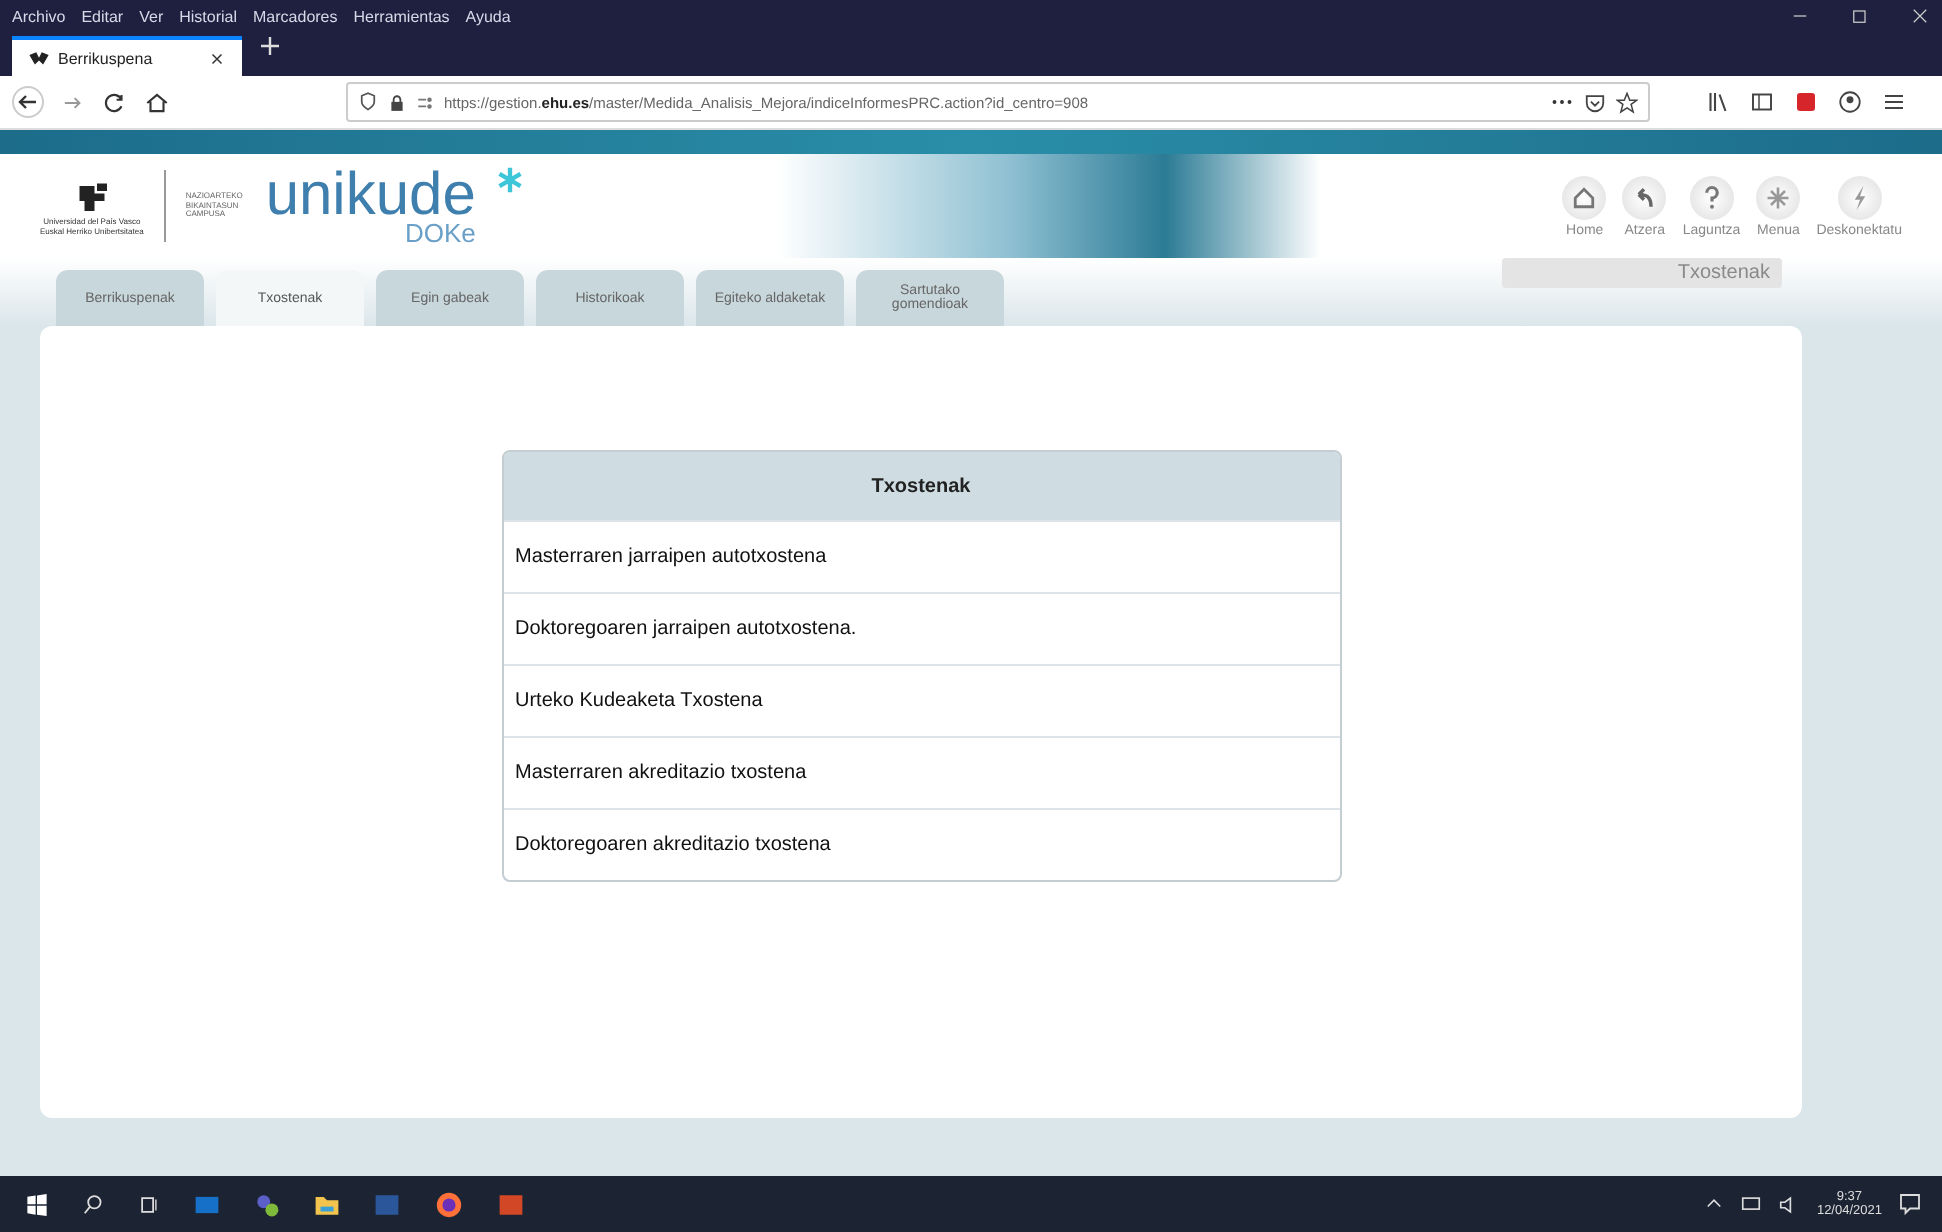 This screenshot has height=1232, width=1942. What do you see at coordinates (208, 16) in the screenshot?
I see `menu-item: Historial` at bounding box center [208, 16].